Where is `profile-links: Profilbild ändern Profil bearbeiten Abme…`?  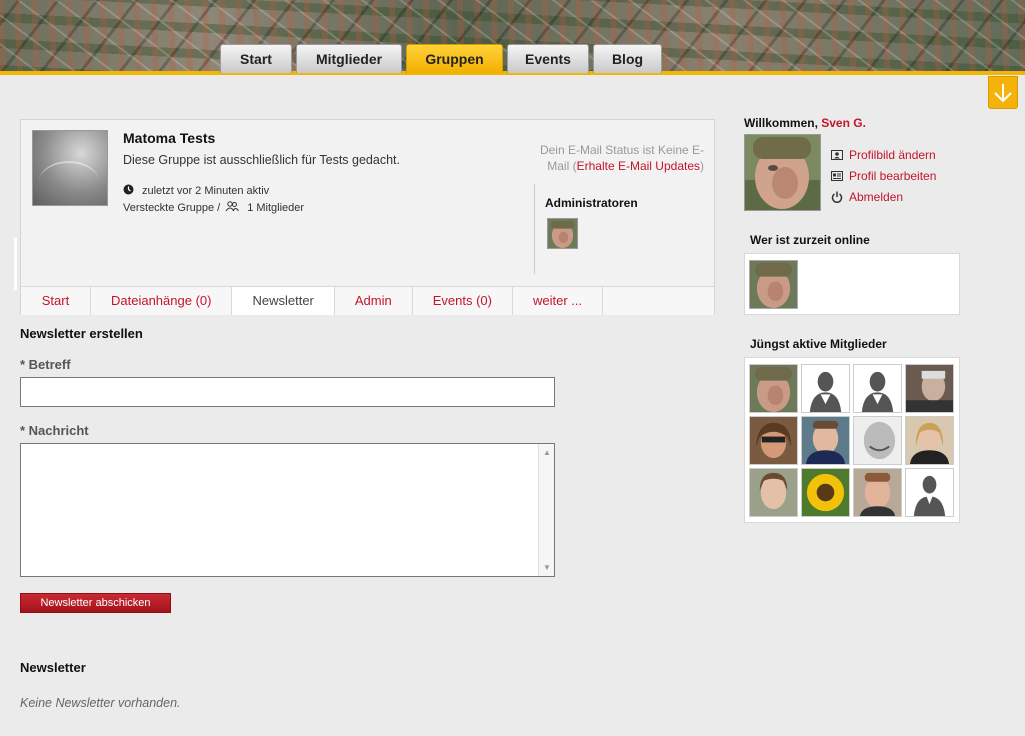 profile-links: Profilbild ändern Profil bearbeiten Abme… is located at coordinates (883, 175).